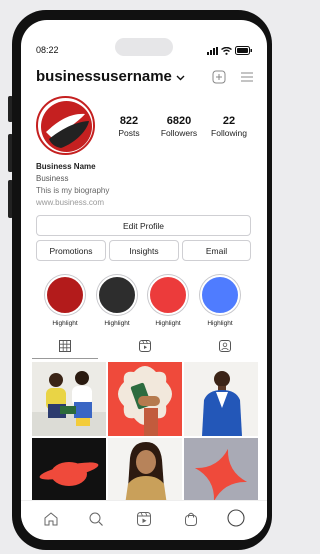 The height and width of the screenshot is (554, 320). I want to click on edit-profile-button: Edit Profile, so click(143, 225).